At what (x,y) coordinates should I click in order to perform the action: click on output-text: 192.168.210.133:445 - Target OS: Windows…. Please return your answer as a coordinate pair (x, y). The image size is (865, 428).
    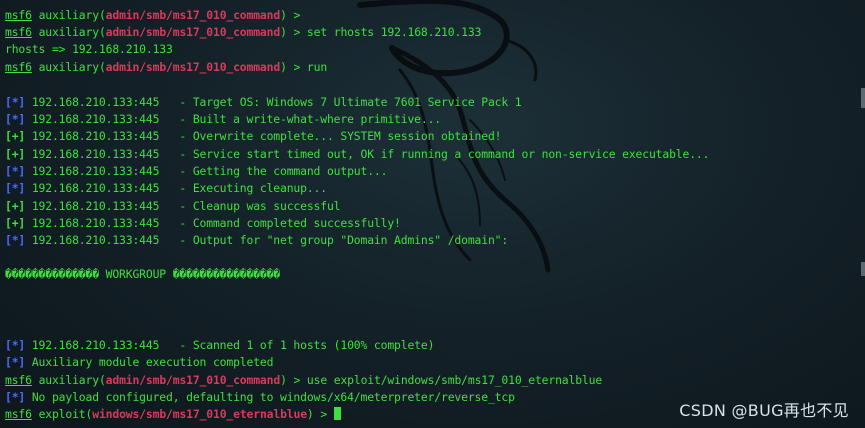
    Looking at the image, I should click on (273, 102).